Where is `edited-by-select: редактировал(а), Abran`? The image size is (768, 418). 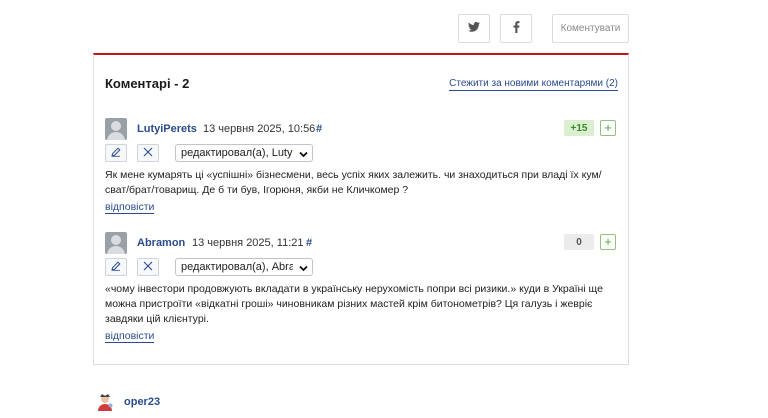 edited-by-select: редактировал(а), Abran is located at coordinates (244, 267).